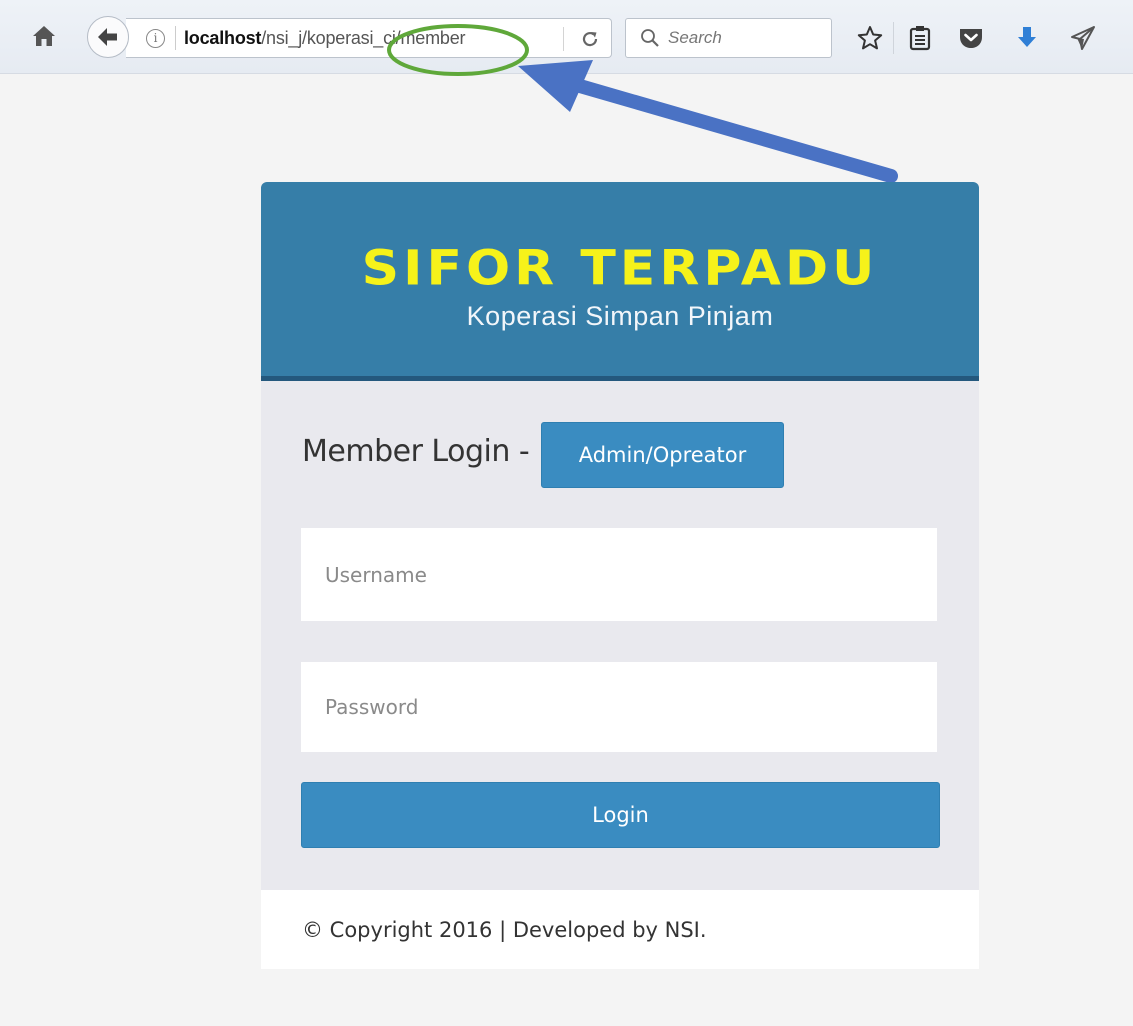  What do you see at coordinates (620, 815) in the screenshot?
I see `login-button: Login` at bounding box center [620, 815].